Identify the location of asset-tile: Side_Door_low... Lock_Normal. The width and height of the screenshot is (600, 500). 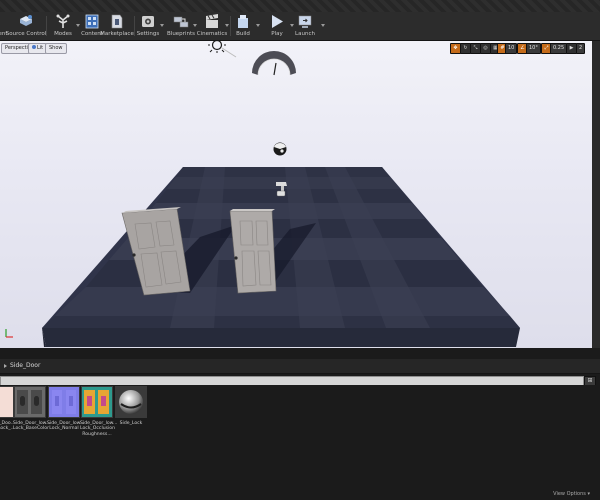
(66, 409).